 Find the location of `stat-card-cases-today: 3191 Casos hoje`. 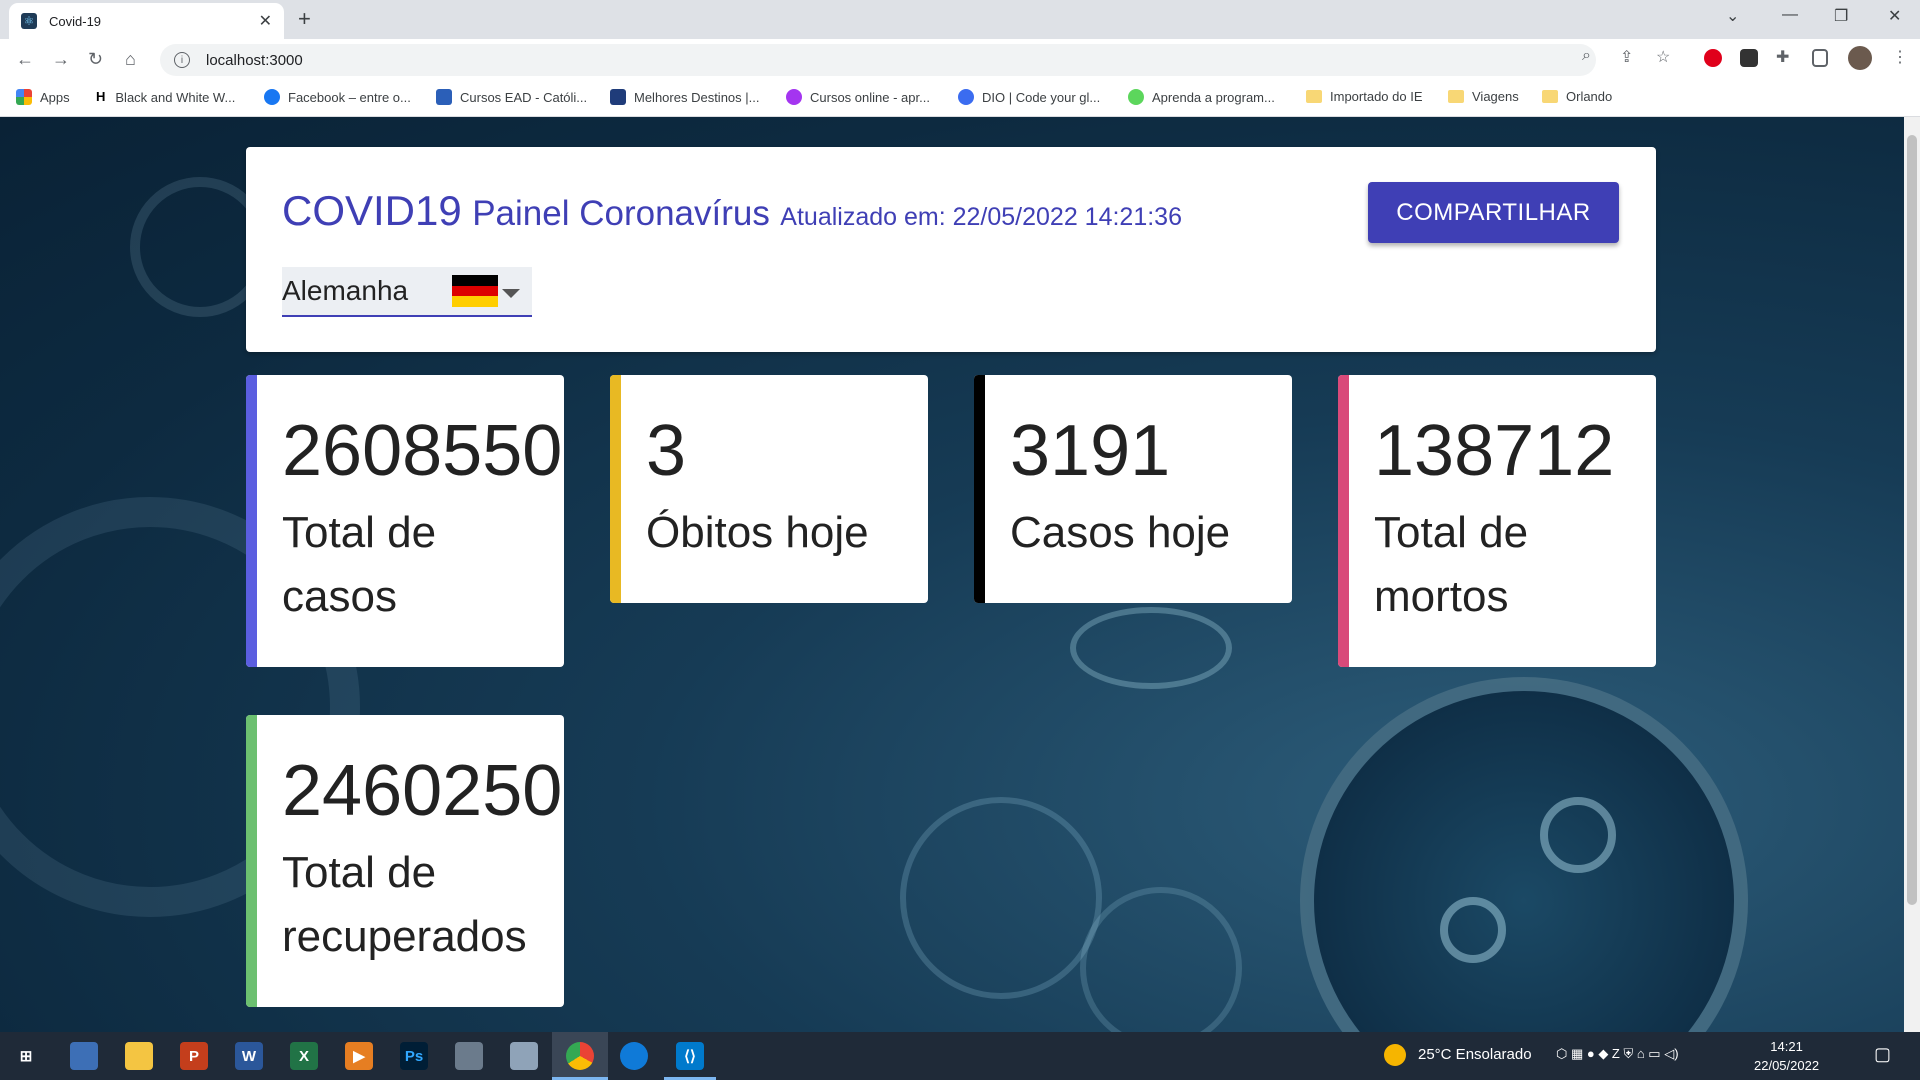

stat-card-cases-today: 3191 Casos hoje is located at coordinates (1133, 489).